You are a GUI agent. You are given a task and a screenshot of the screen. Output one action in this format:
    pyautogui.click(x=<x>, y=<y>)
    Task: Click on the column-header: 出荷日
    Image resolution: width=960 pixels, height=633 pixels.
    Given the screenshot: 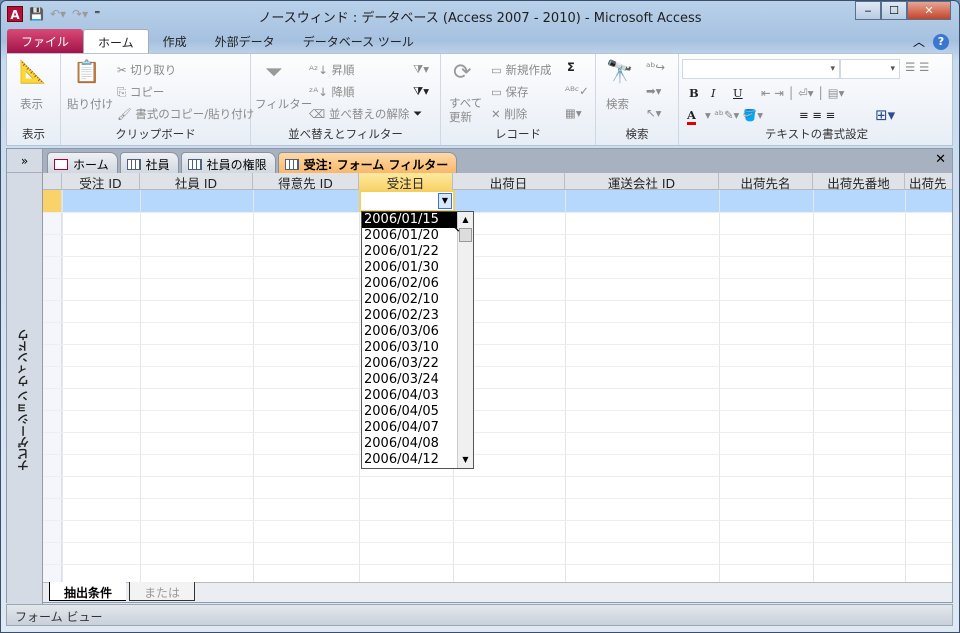 What is the action you would take?
    pyautogui.click(x=509, y=181)
    